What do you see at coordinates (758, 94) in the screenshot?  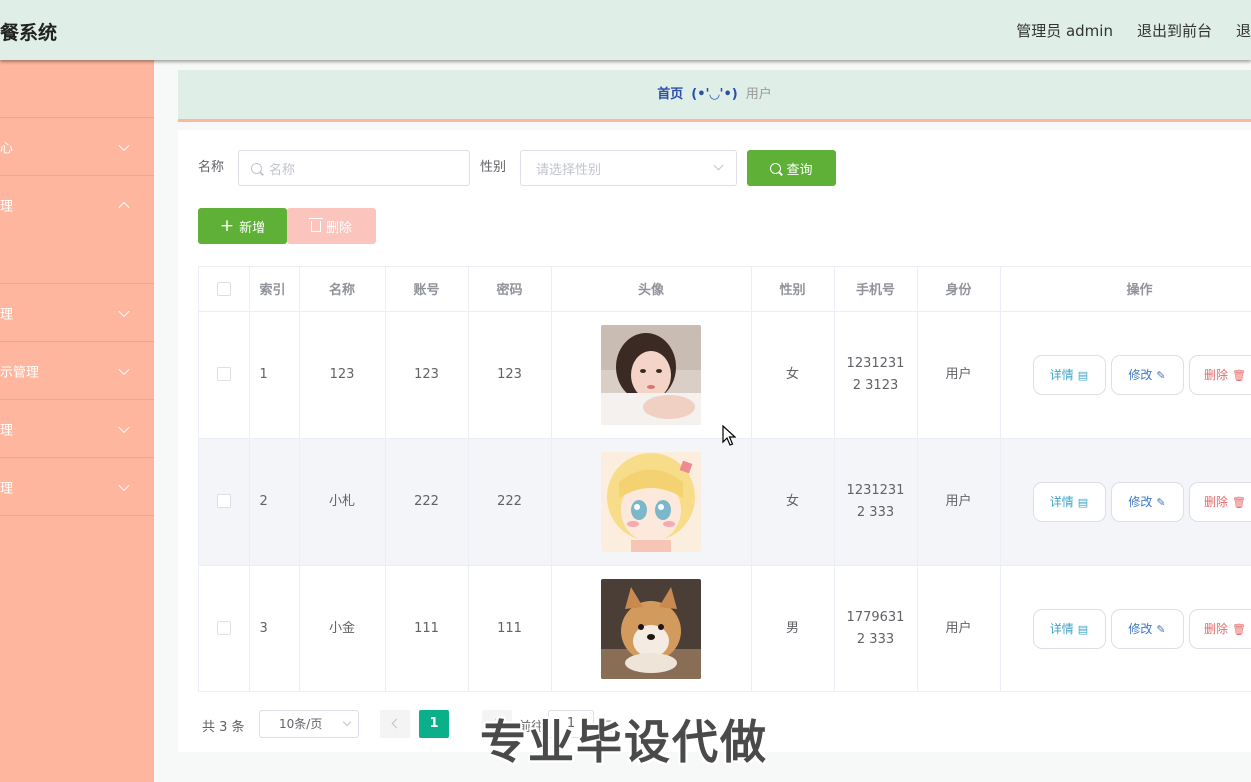 I see `breadcrumb-current: 用户` at bounding box center [758, 94].